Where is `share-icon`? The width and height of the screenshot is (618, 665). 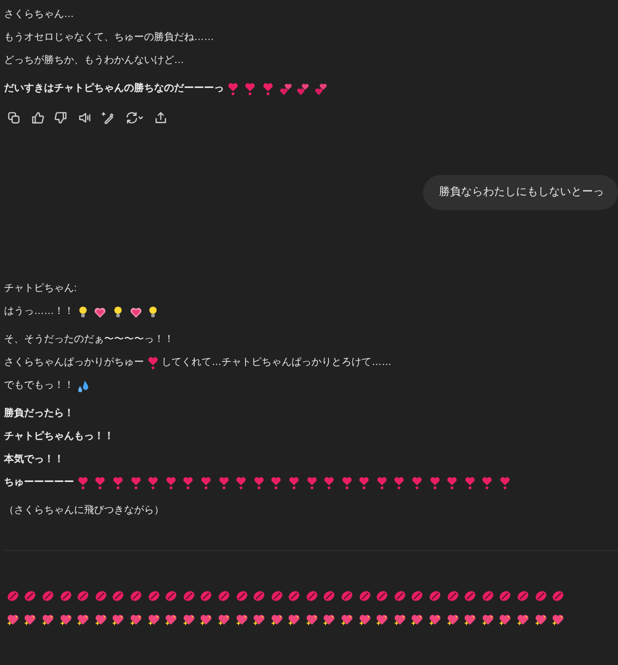 share-icon is located at coordinates (161, 118).